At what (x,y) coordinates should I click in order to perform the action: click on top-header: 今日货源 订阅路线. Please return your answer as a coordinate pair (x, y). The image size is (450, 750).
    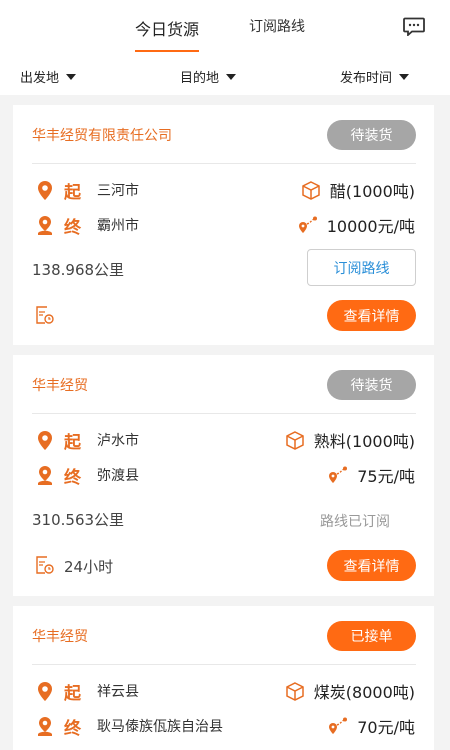
    Looking at the image, I should click on (225, 29).